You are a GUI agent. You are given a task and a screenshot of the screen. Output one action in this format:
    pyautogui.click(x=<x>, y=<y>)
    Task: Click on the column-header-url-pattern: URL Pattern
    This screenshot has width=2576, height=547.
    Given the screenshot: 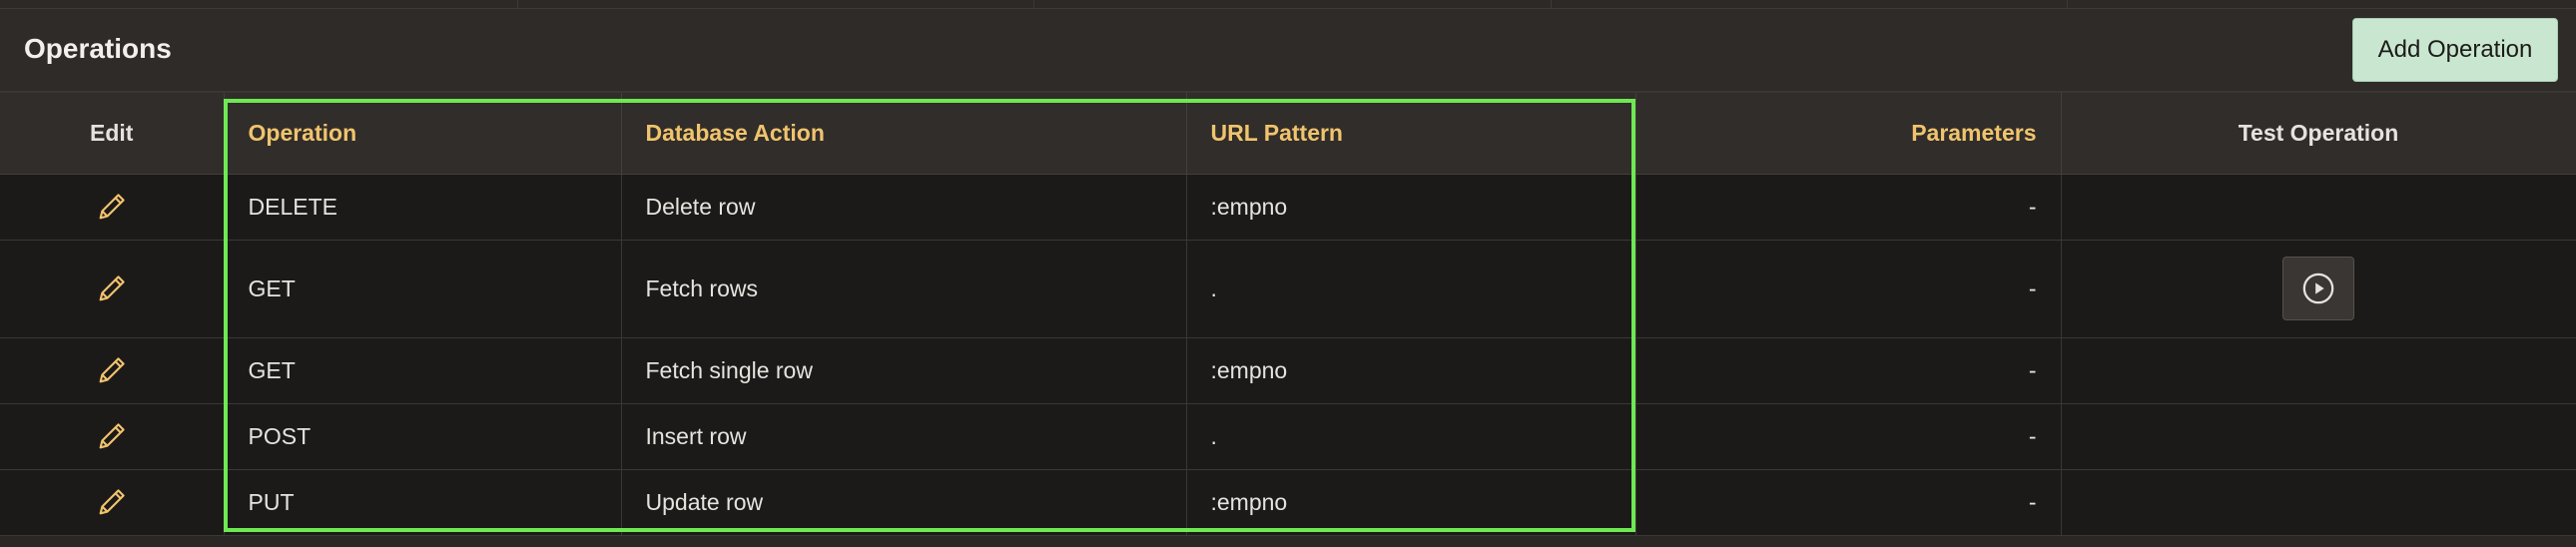 What is the action you would take?
    pyautogui.click(x=1411, y=134)
    